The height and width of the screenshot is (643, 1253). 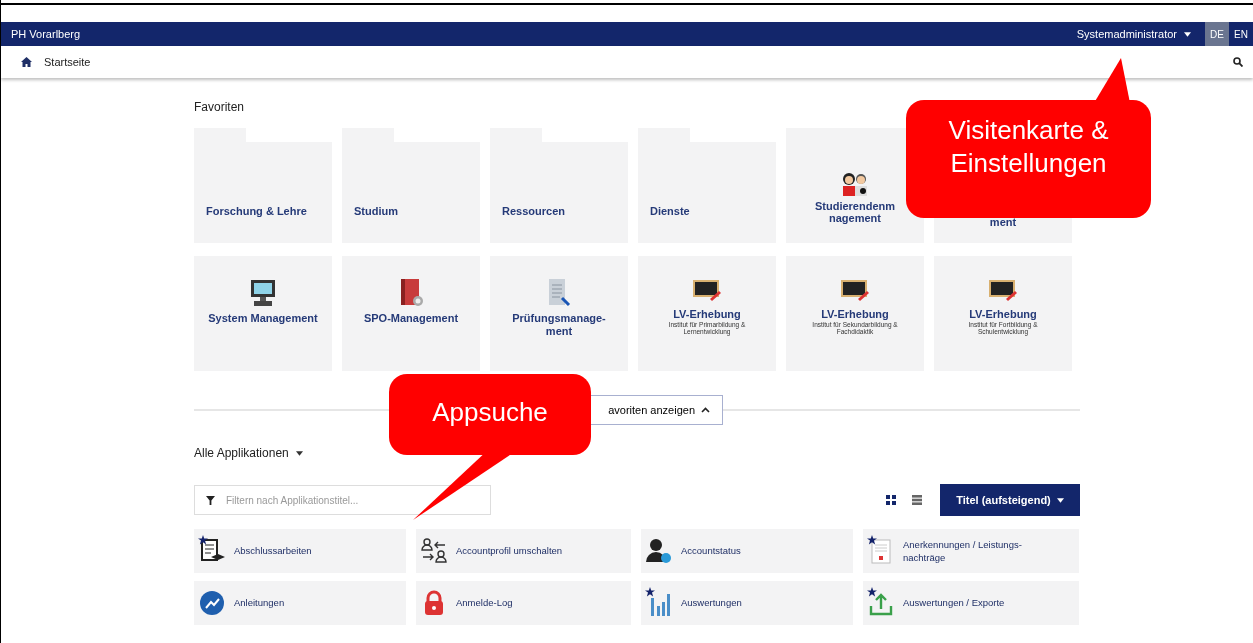 What do you see at coordinates (711, 551) in the screenshot?
I see `application-name: Accountstatus` at bounding box center [711, 551].